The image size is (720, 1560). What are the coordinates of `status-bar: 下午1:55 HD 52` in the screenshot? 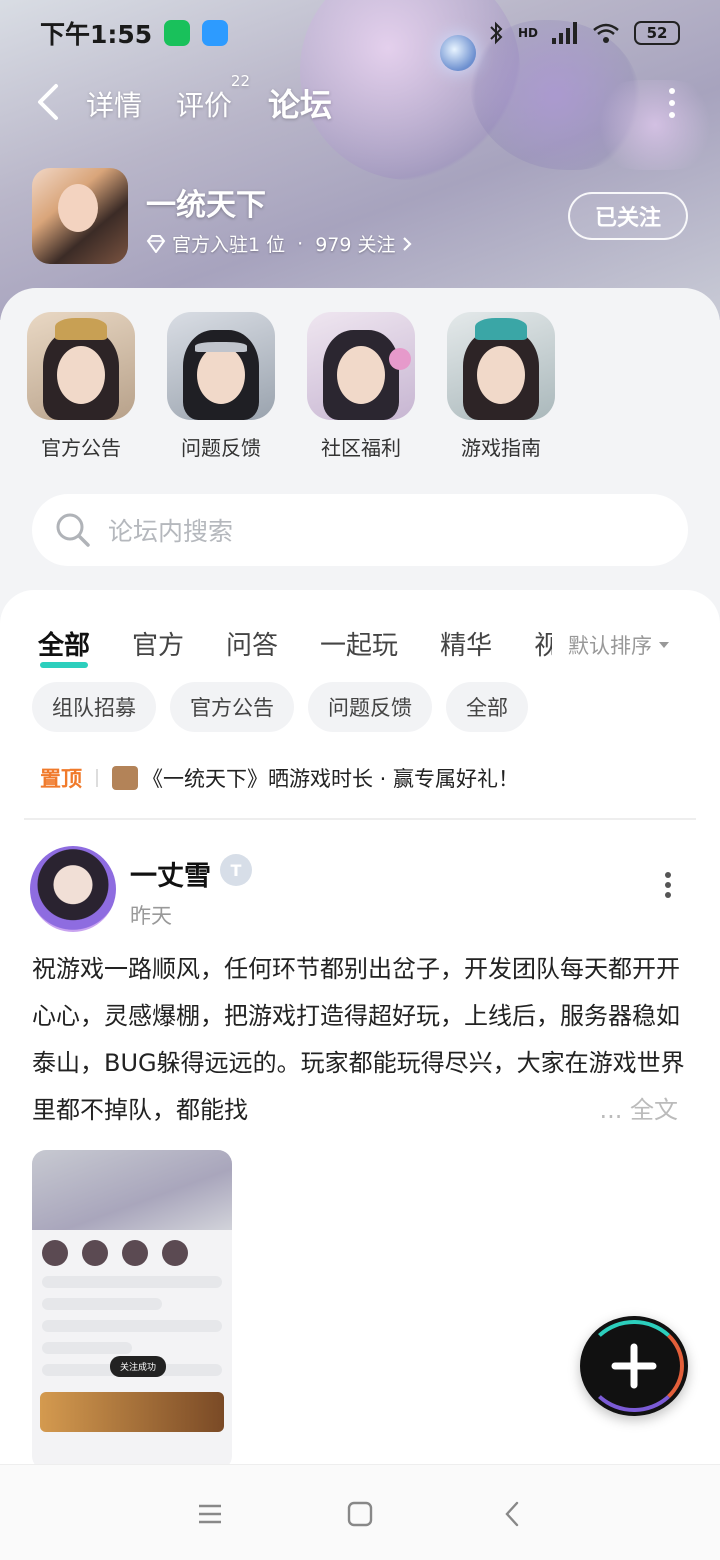 It's located at (360, 33).